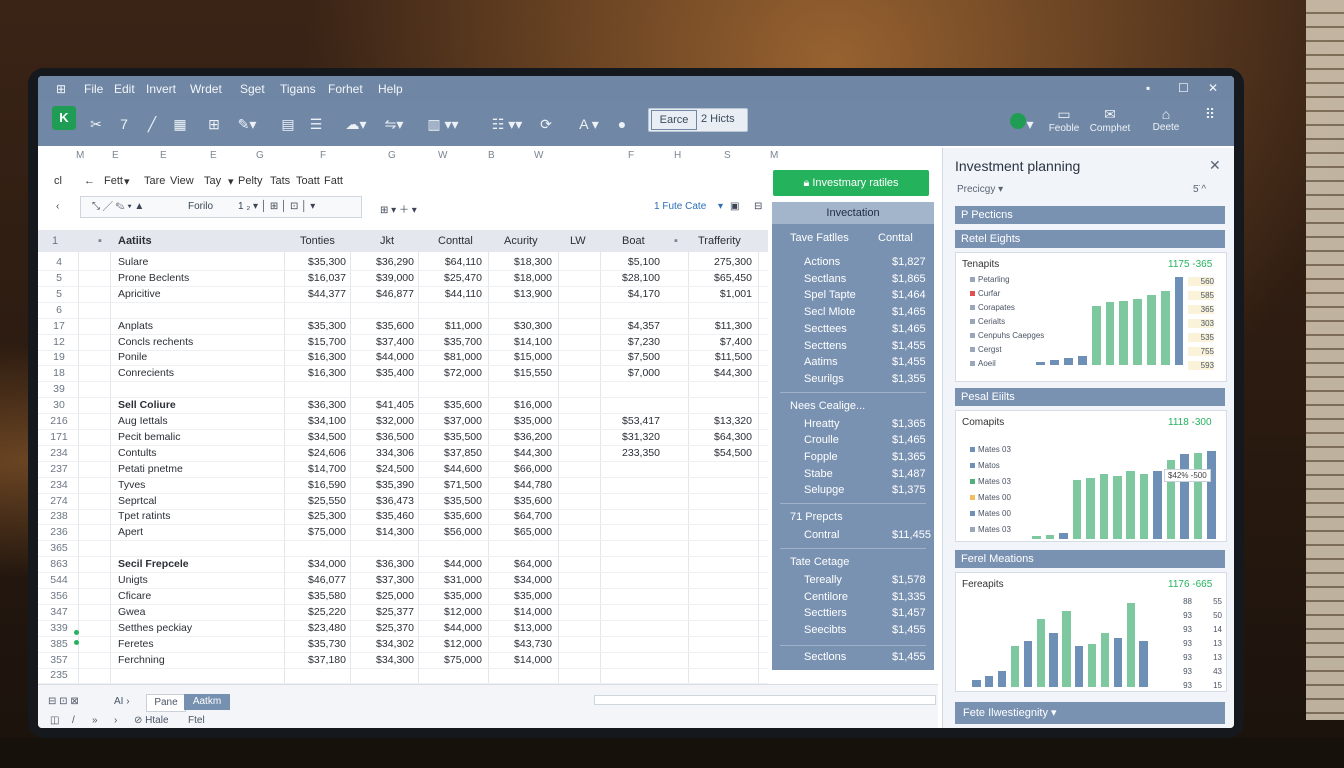  I want to click on italic-icon: 7, so click(124, 124).